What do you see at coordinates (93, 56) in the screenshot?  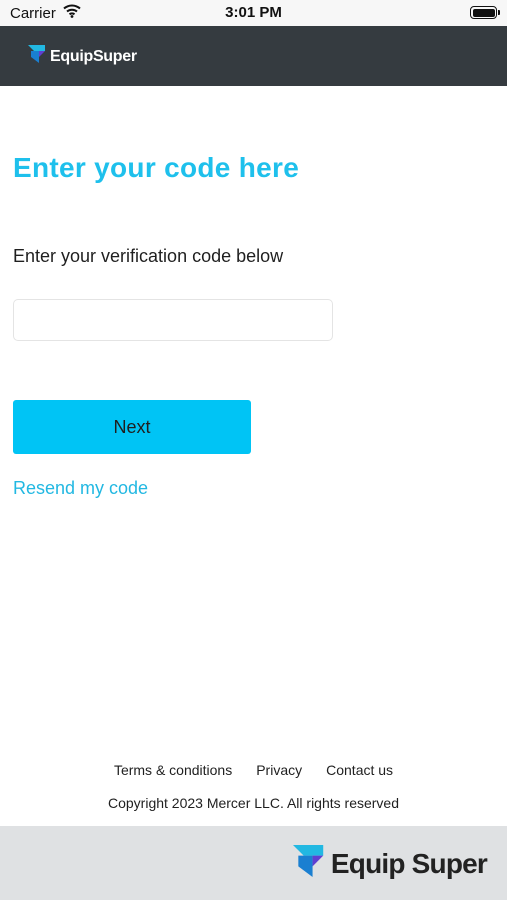 I see `header-logo-text: EquipSuper` at bounding box center [93, 56].